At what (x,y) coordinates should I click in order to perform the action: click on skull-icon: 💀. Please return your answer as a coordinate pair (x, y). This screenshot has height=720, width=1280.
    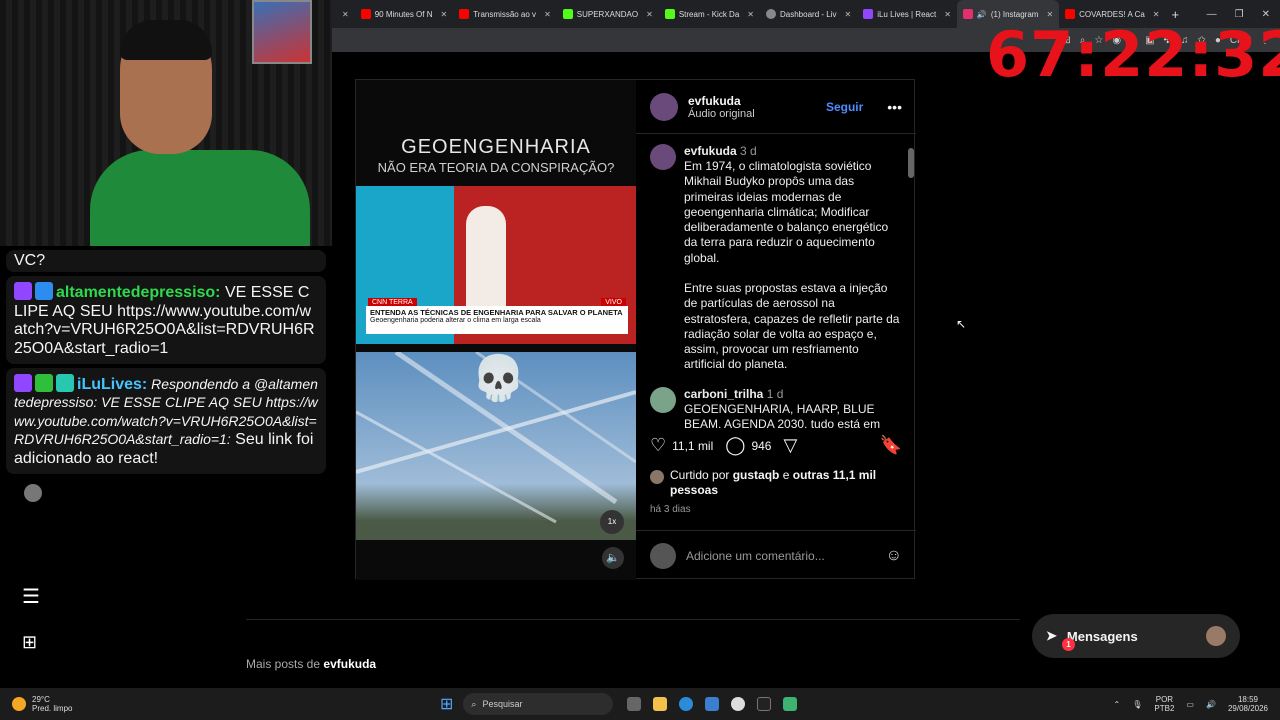
    Looking at the image, I should click on (498, 378).